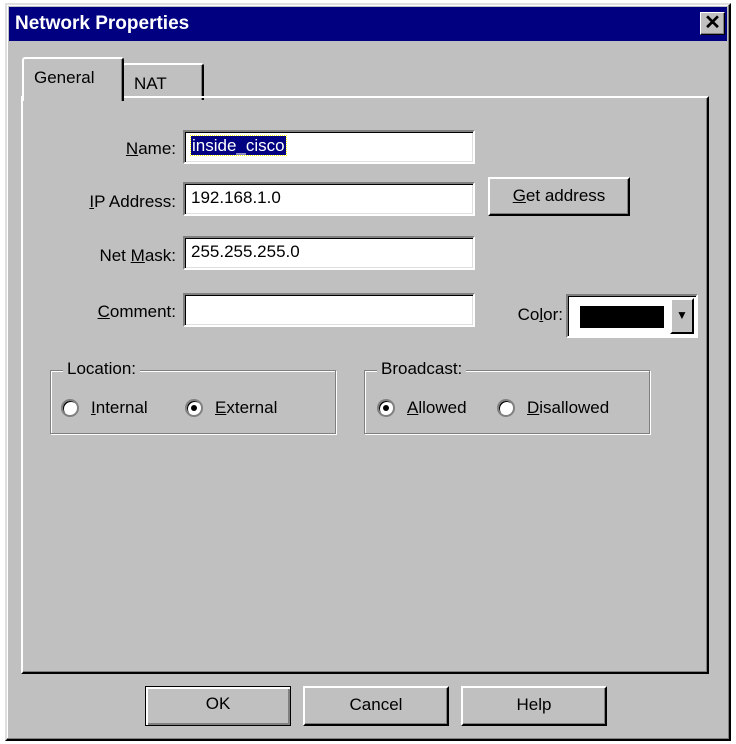 The width and height of the screenshot is (736, 744). I want to click on ok-button: OK, so click(218, 706).